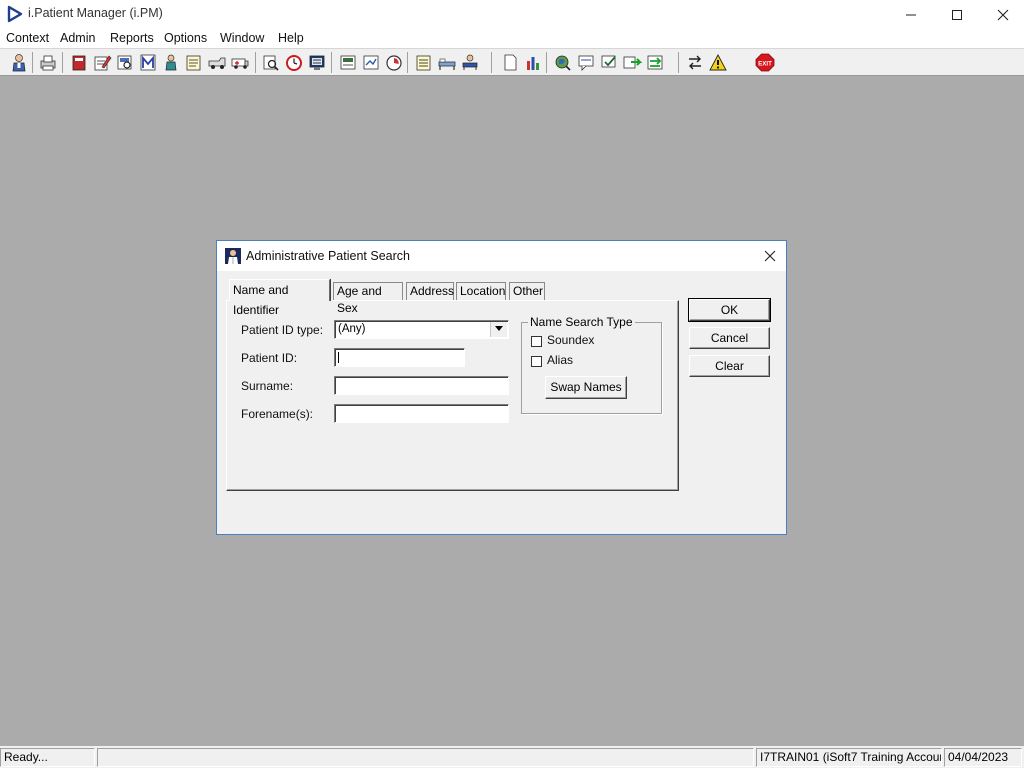  I want to click on message-icon, so click(586, 63).